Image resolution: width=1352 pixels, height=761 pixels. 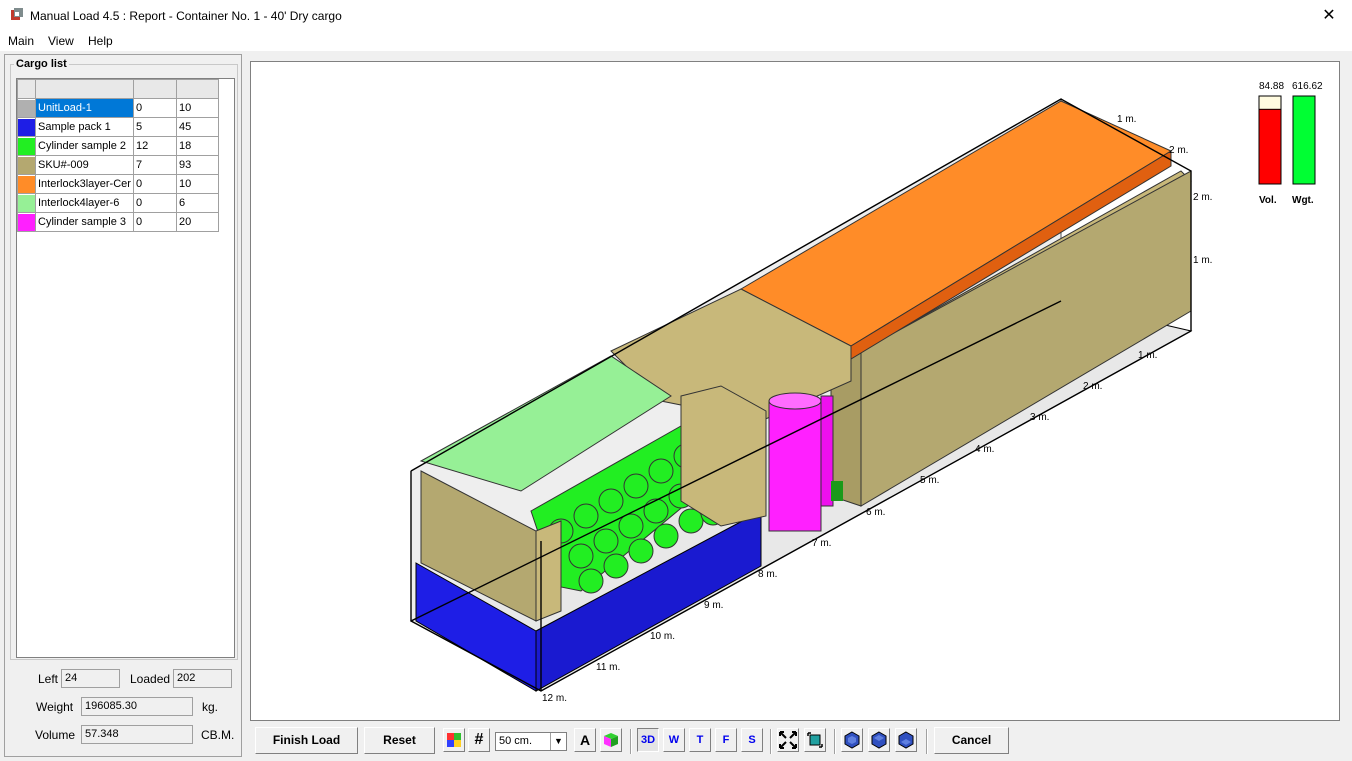 I want to click on cargo-count-loaded: 45, so click(x=197, y=127).